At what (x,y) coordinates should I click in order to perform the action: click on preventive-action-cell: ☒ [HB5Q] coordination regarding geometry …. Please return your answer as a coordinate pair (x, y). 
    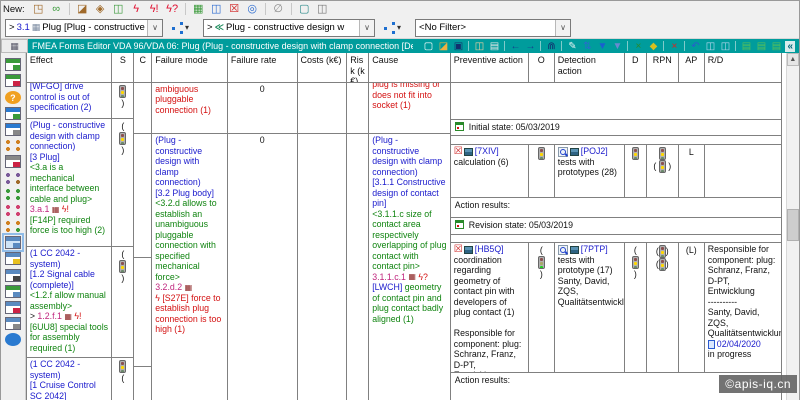
    Looking at the image, I should click on (489, 308).